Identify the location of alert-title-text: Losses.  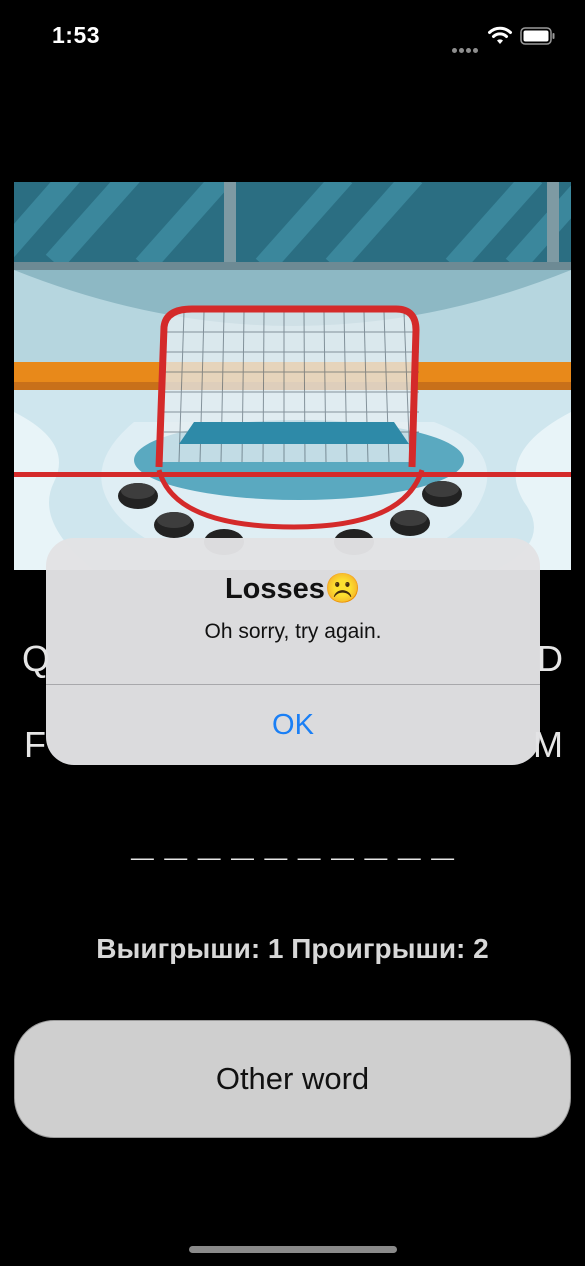
(274, 589).